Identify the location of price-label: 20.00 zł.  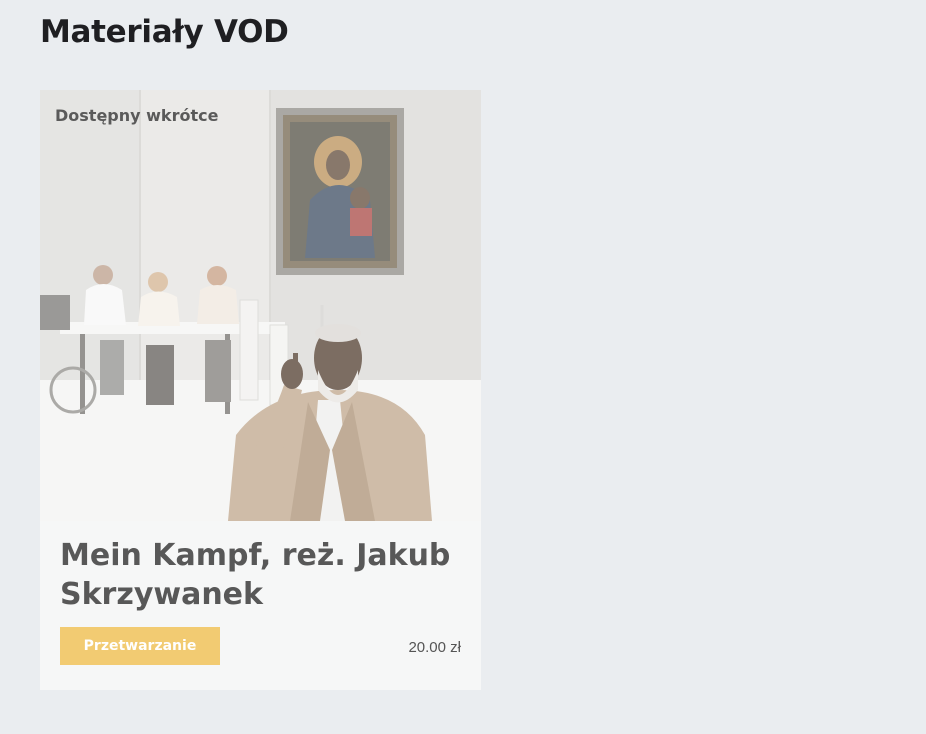
(434, 647).